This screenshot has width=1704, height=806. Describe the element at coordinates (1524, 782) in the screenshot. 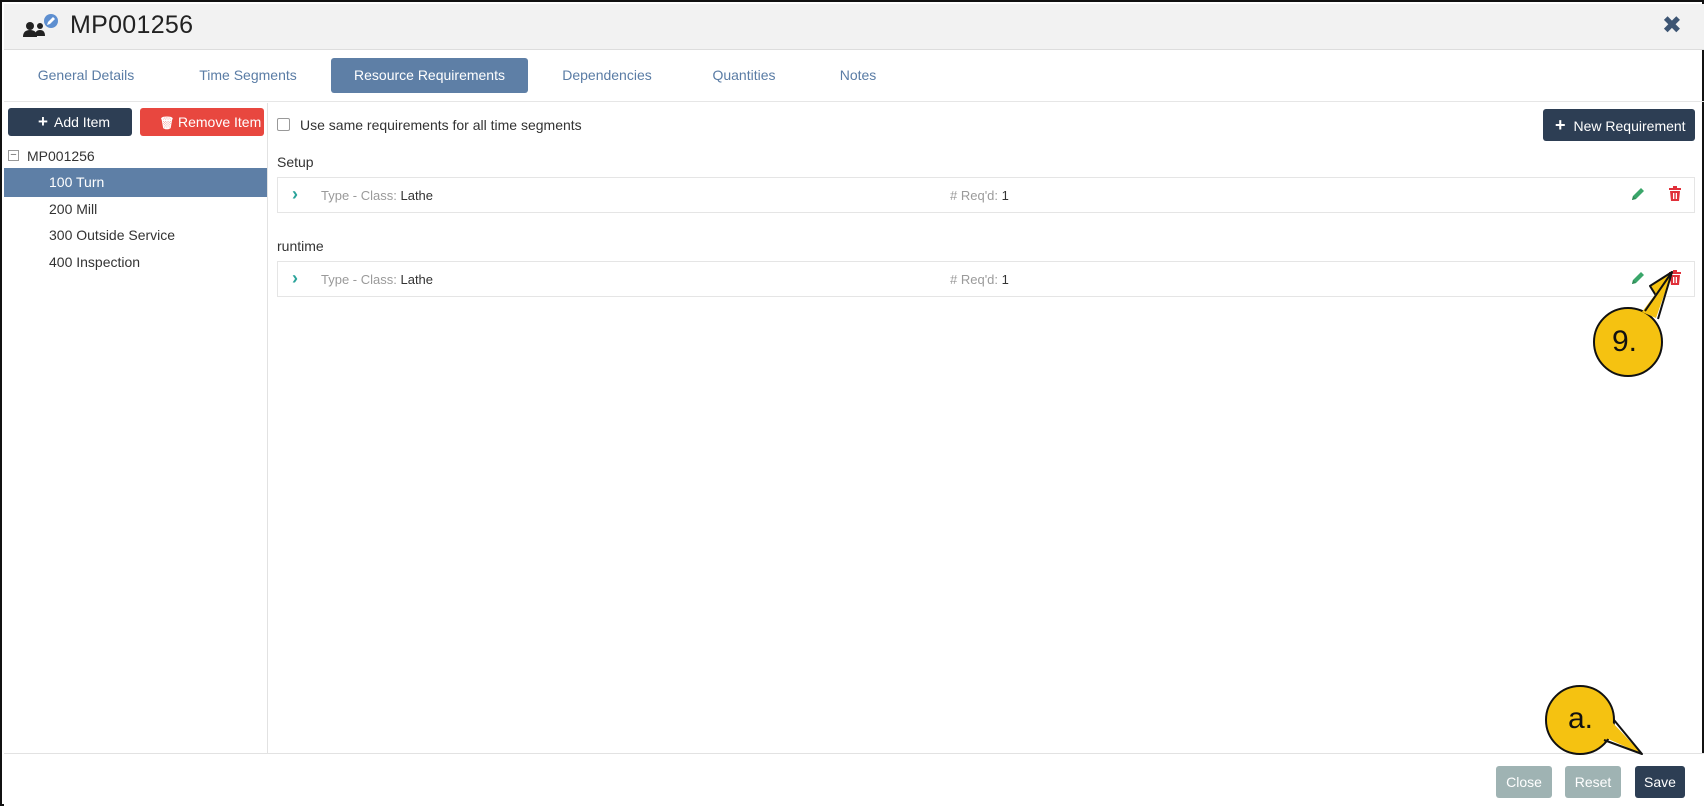

I see `close-button: Close` at that location.